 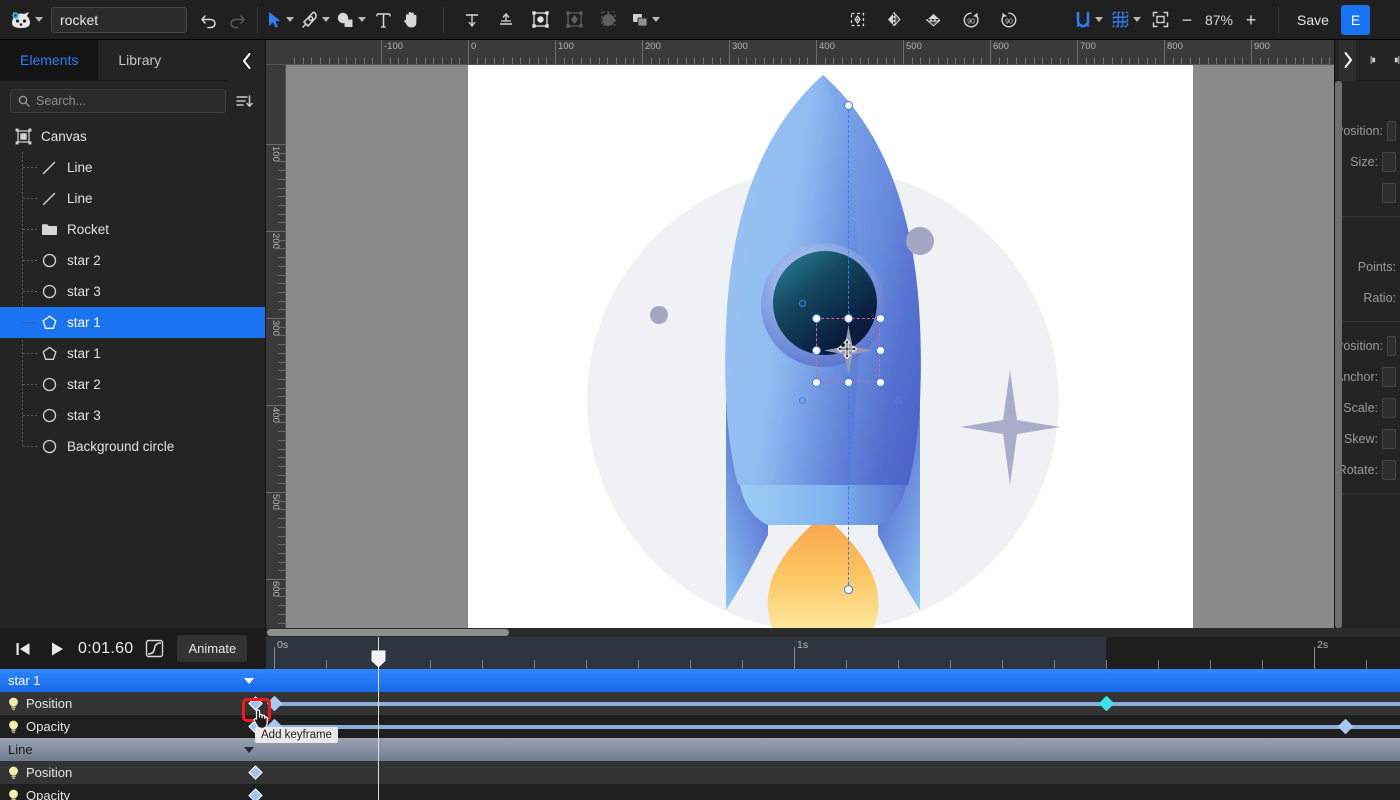 I want to click on vertical-ruler: 100 200 300 400 500 600, so click(x=276, y=346).